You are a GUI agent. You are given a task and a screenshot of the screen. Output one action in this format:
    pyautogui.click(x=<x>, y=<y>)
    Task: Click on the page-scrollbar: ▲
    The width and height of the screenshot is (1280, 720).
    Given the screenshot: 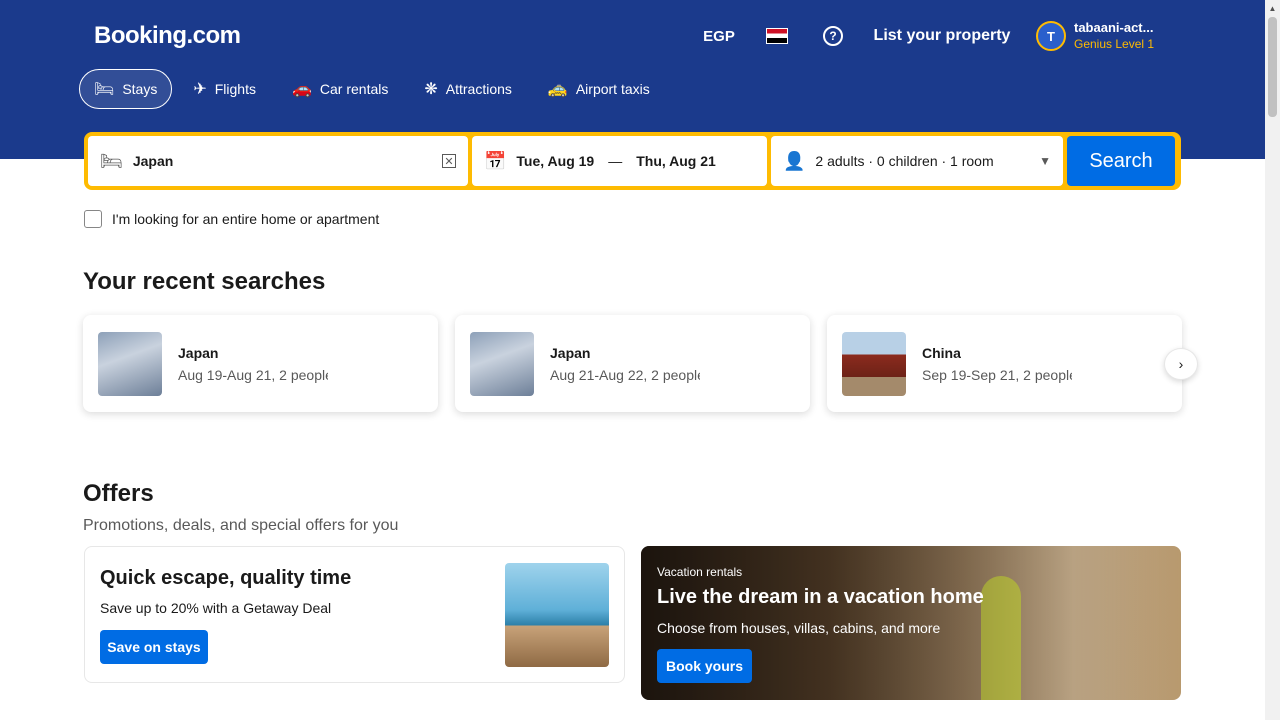 What is the action you would take?
    pyautogui.click(x=1272, y=360)
    